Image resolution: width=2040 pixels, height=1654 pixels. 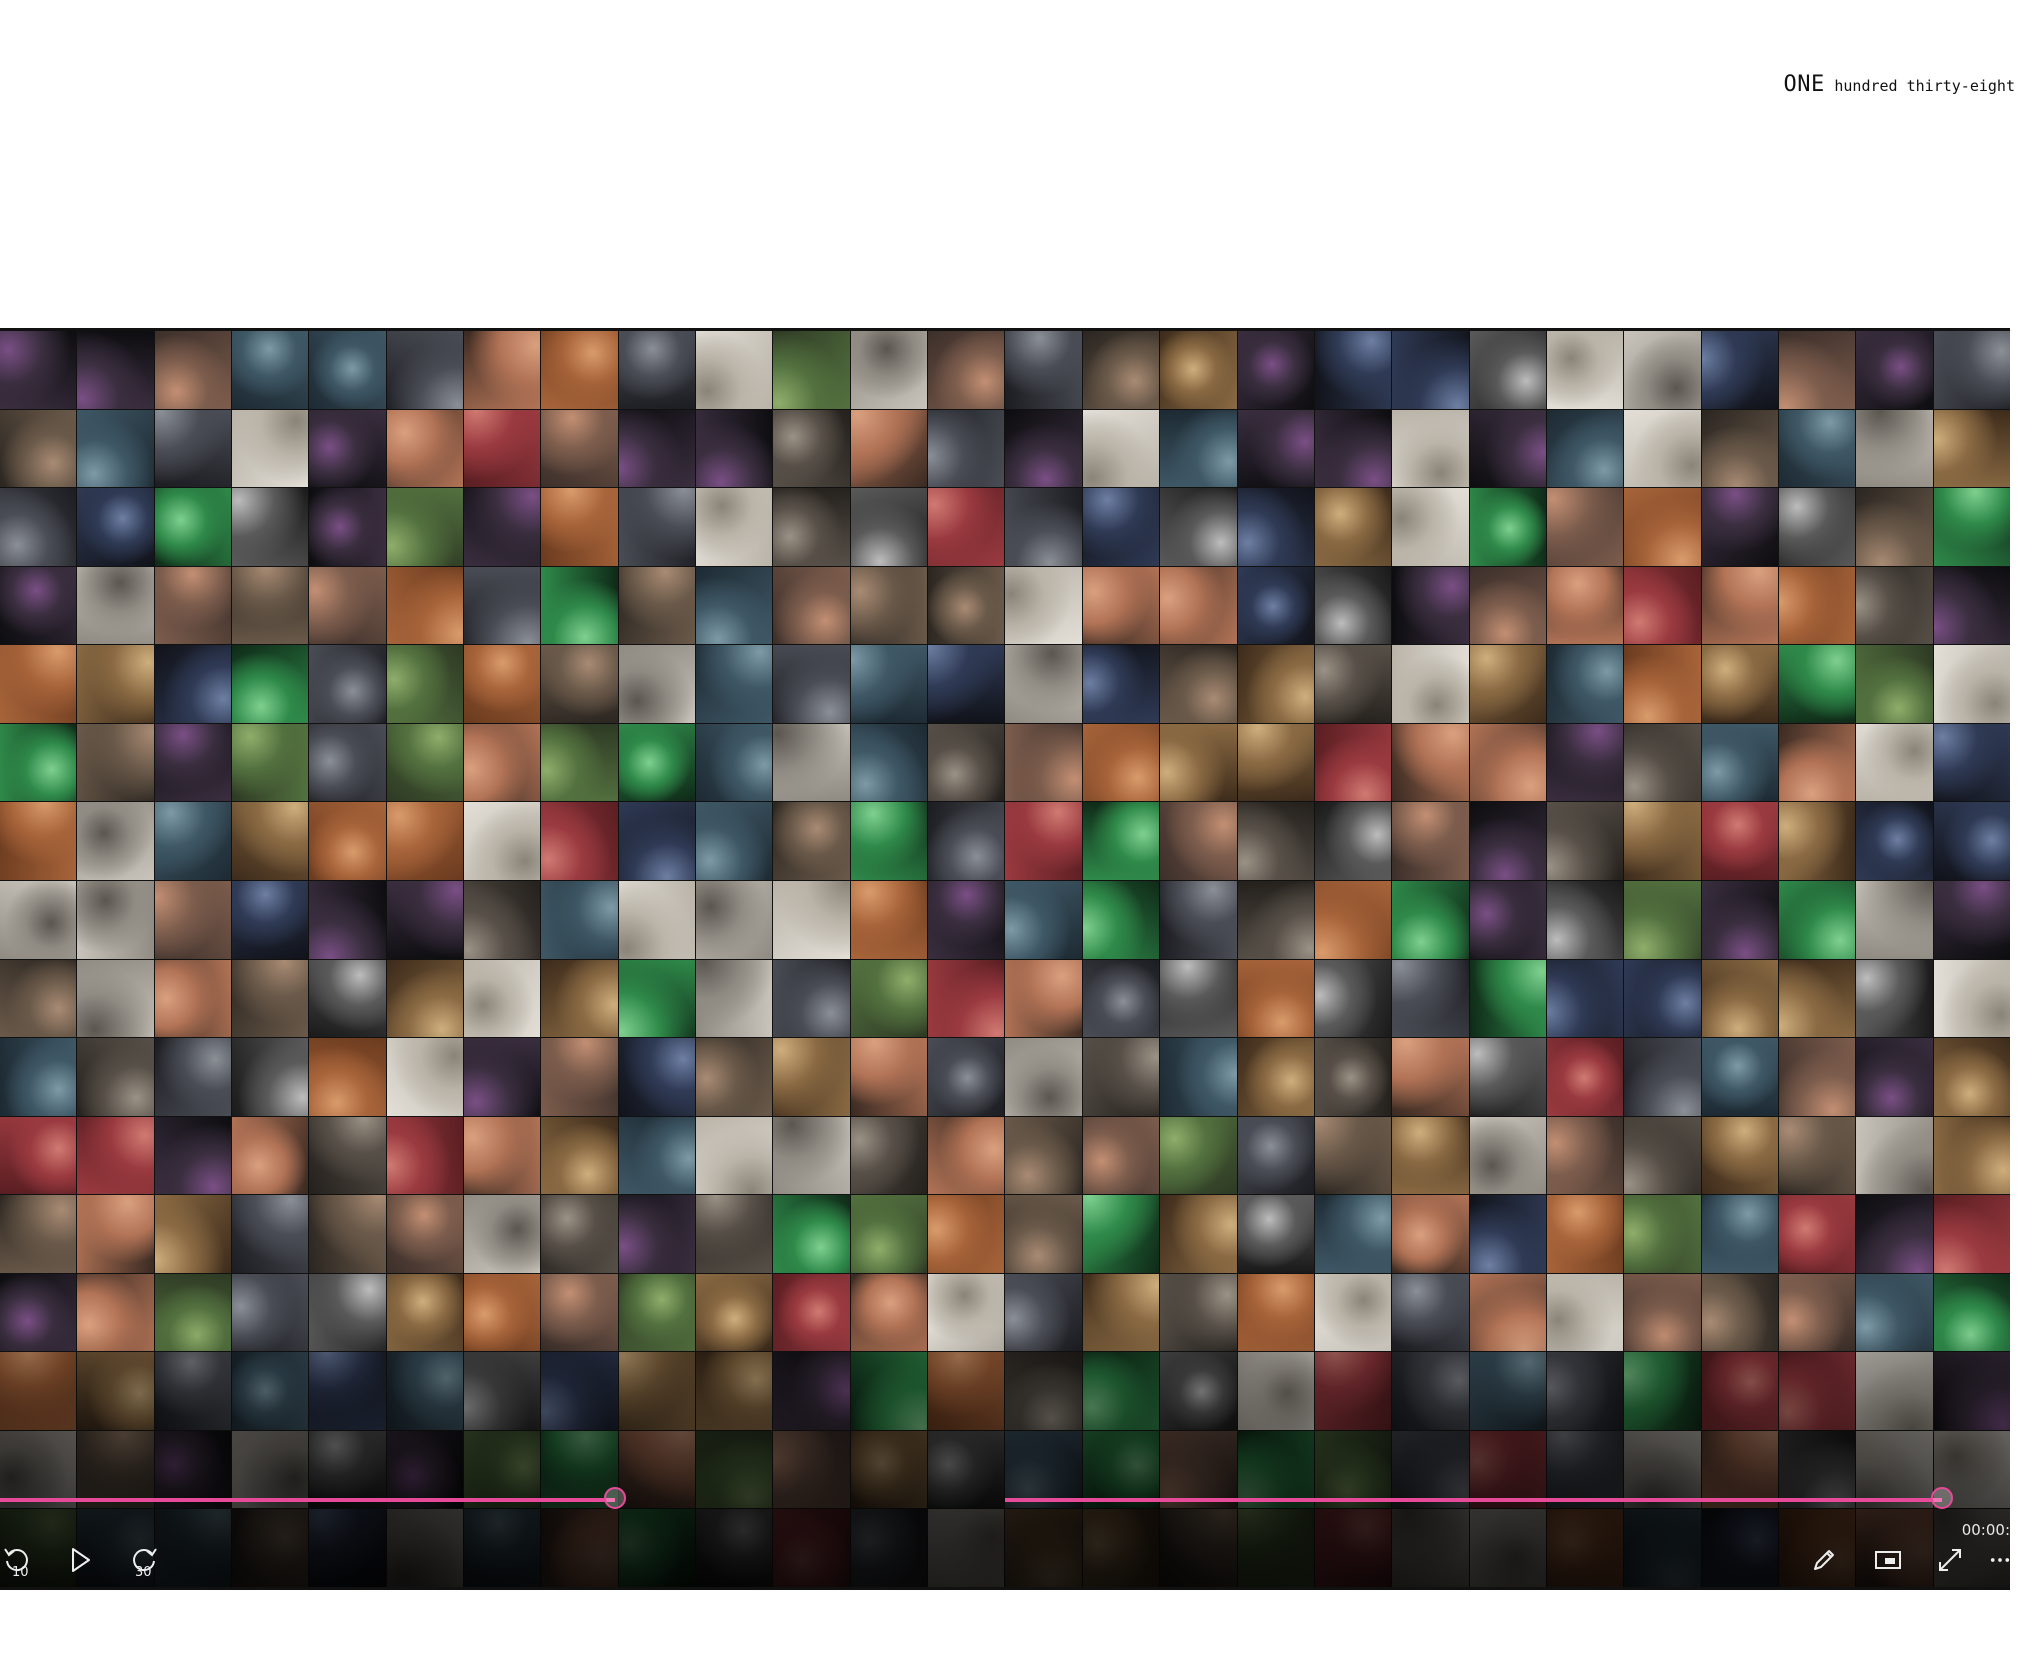 I want to click on replay-10-button: 10, so click(x=17, y=1561).